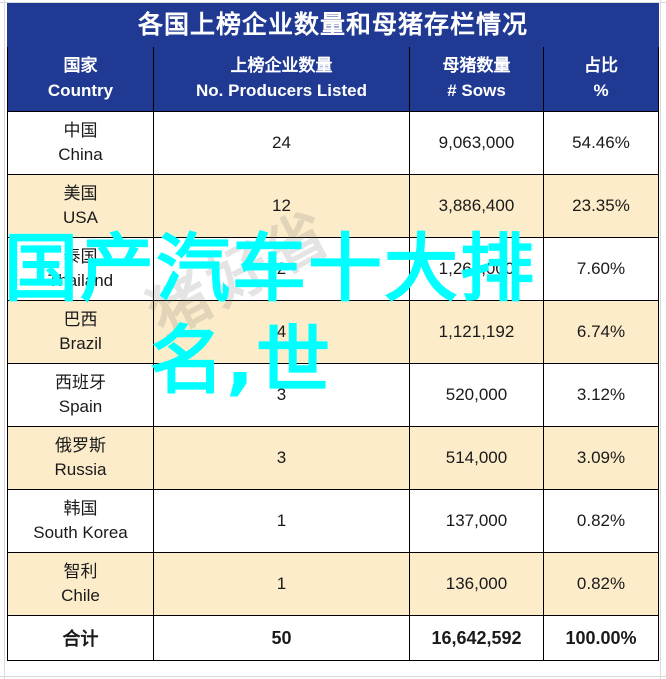 This screenshot has width=666, height=679. Describe the element at coordinates (476, 638) in the screenshot. I see `total-sows: 16,642,592` at that location.